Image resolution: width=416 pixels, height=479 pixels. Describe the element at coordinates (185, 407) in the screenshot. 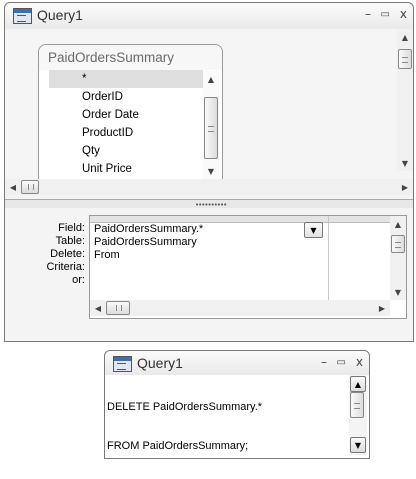

I see `sql-line: DELETE PaidOrdersSummary.*` at that location.